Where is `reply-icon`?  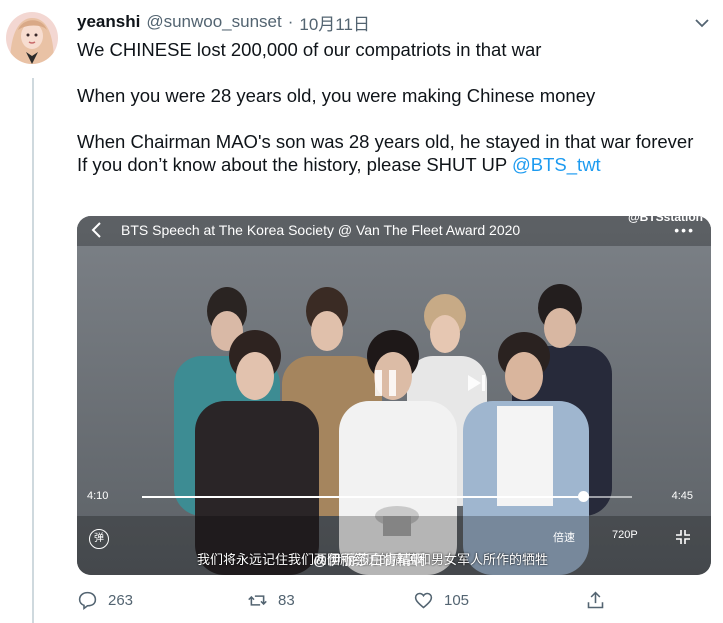
reply-icon is located at coordinates (87, 600).